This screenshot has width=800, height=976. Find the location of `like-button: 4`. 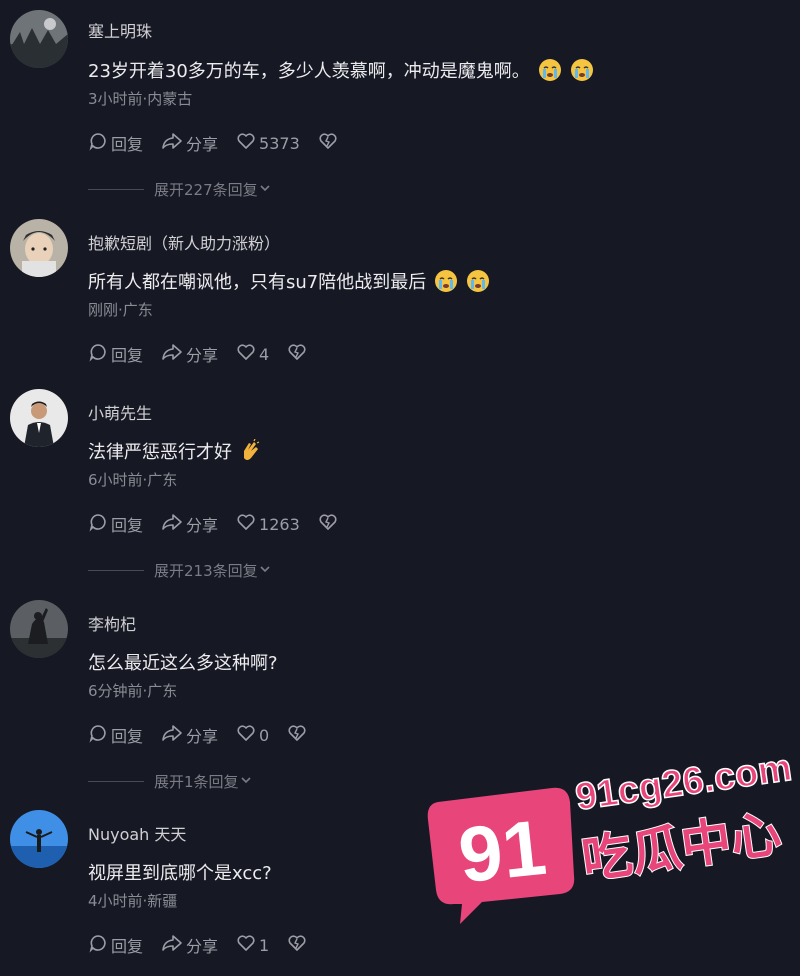

like-button: 4 is located at coordinates (252, 354).